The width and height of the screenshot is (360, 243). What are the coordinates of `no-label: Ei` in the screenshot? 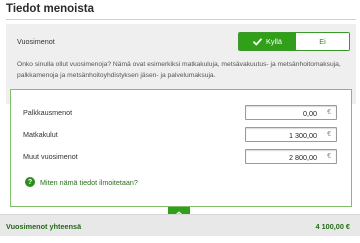 It's located at (322, 41).